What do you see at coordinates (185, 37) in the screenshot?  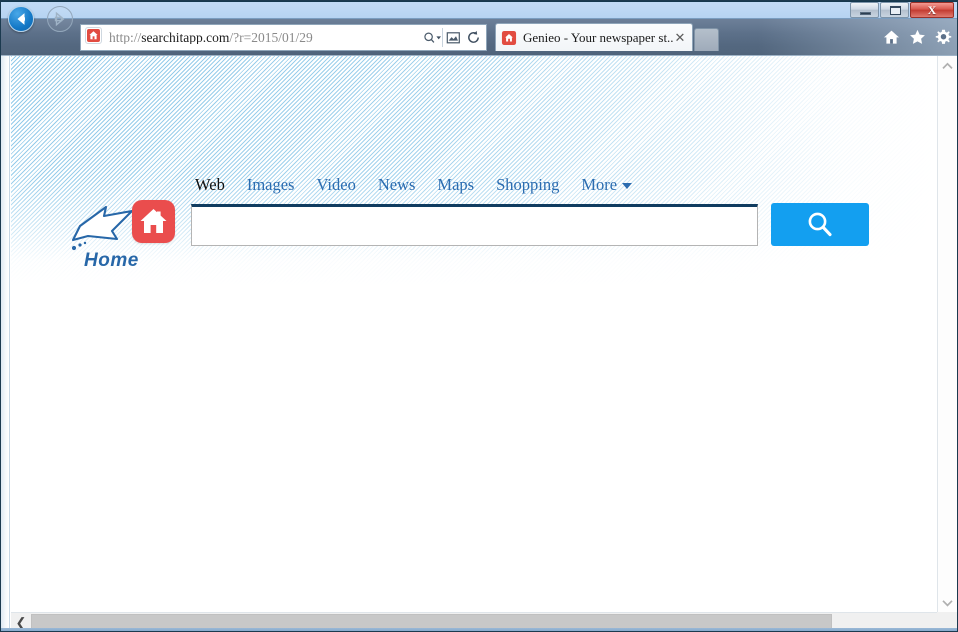 I see `url-host: searchitapp.com` at bounding box center [185, 37].